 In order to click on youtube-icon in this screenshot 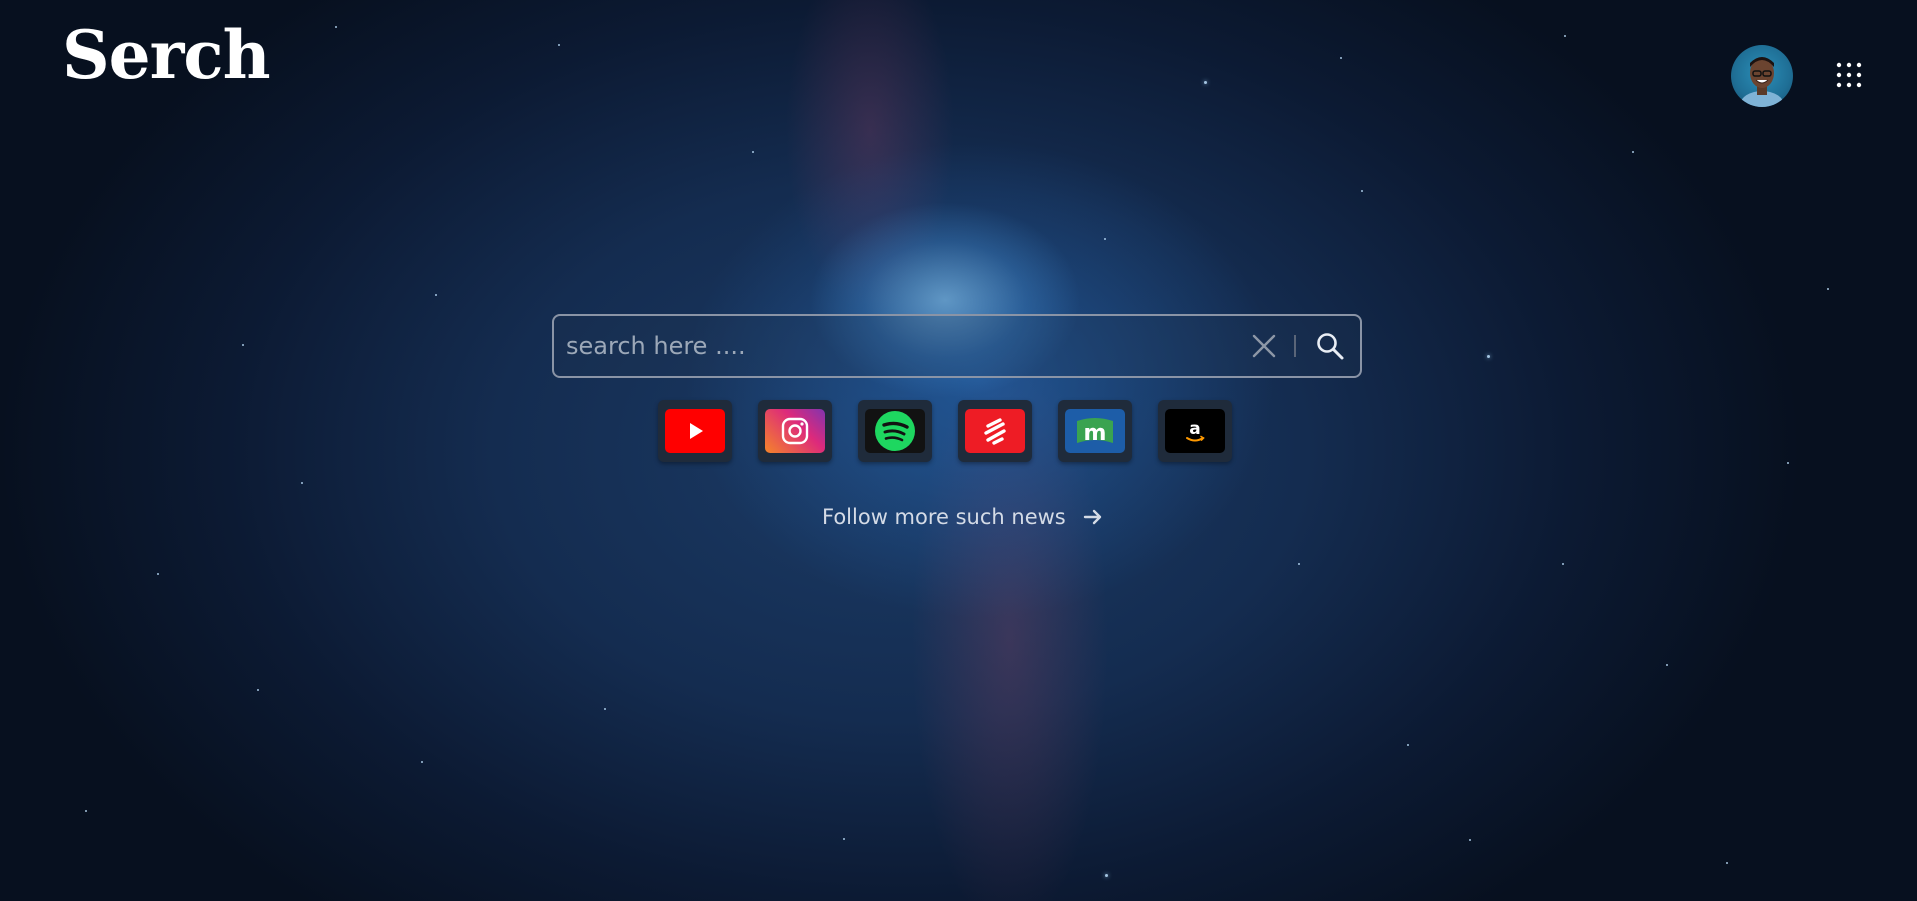, I will do `click(695, 431)`.